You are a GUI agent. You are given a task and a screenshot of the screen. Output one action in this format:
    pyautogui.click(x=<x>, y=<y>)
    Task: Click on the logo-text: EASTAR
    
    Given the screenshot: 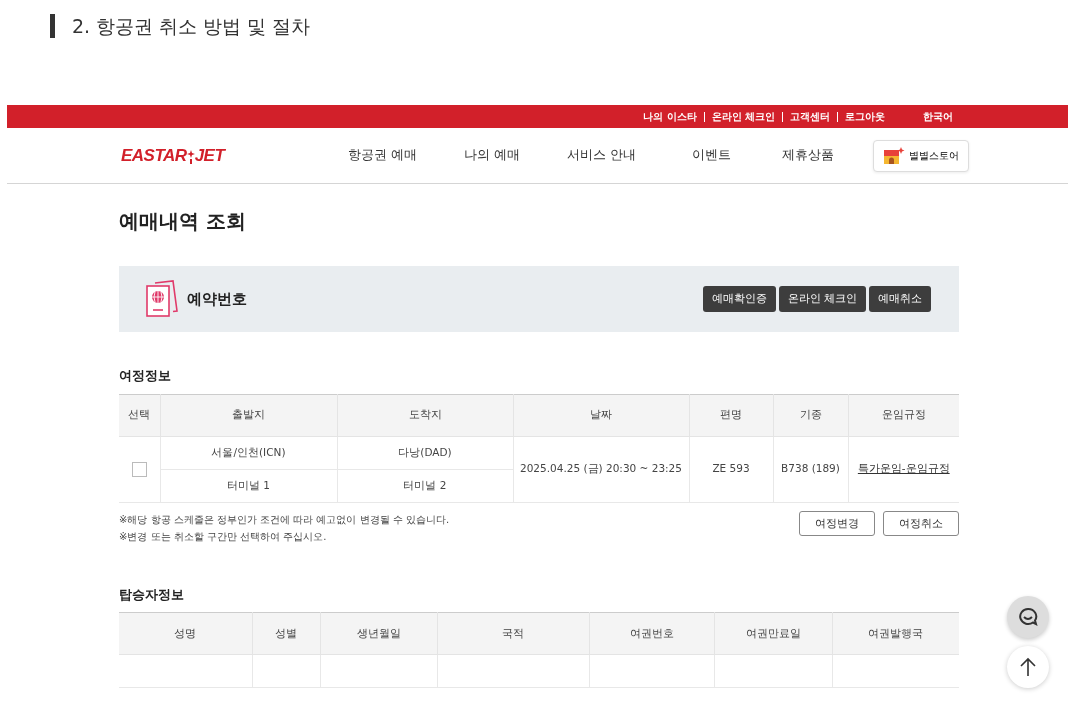 What is the action you would take?
    pyautogui.click(x=154, y=155)
    